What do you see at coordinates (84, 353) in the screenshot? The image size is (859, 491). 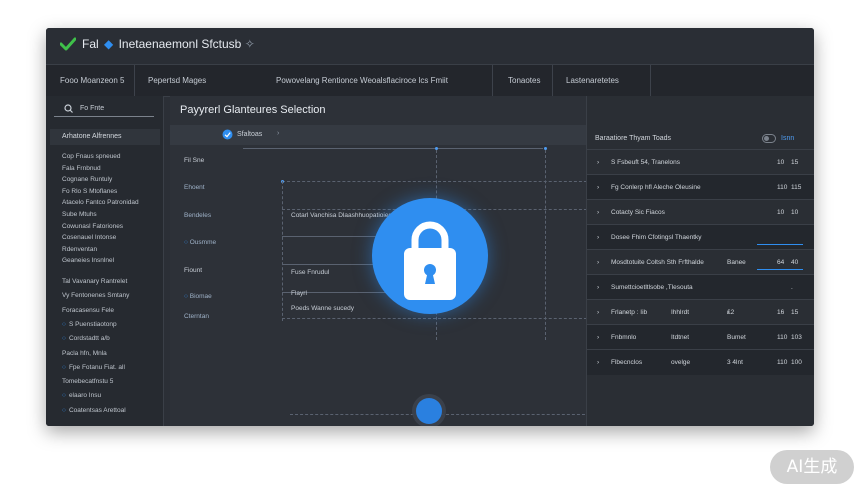 I see `sidebar-item: Pacla hfn, Mnla` at bounding box center [84, 353].